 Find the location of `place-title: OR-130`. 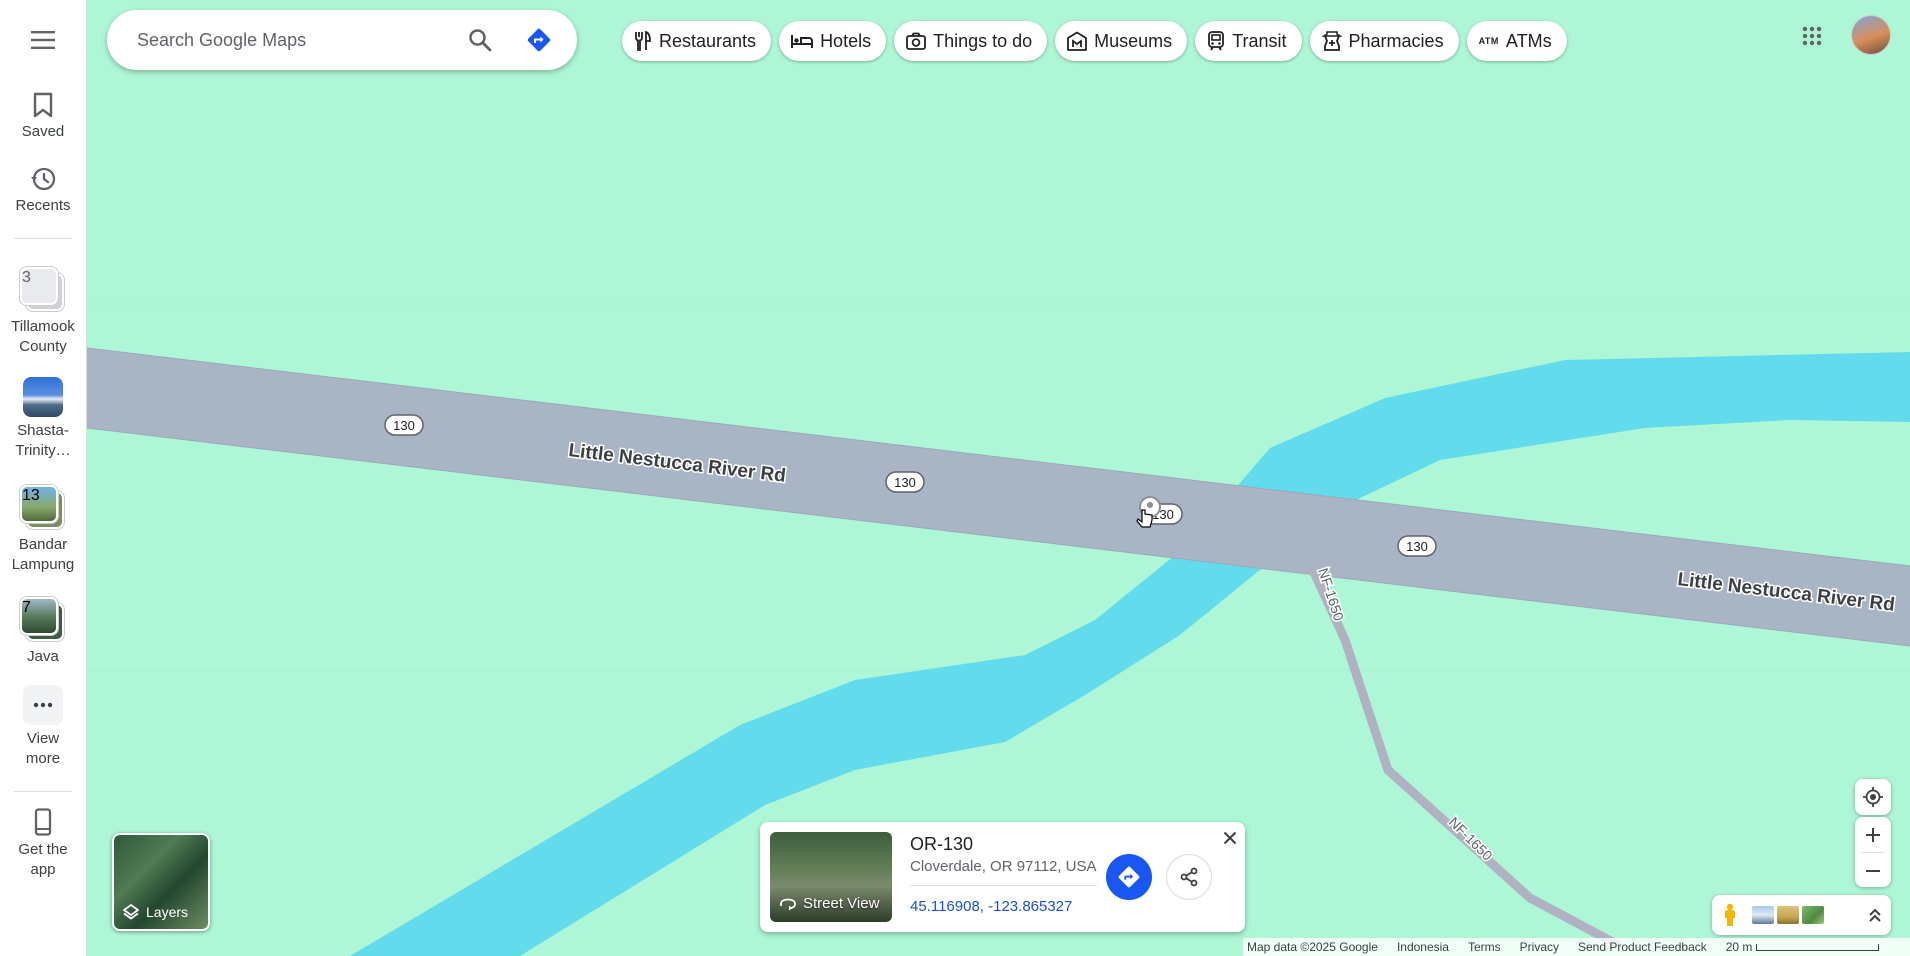

place-title: OR-130 is located at coordinates (942, 844).